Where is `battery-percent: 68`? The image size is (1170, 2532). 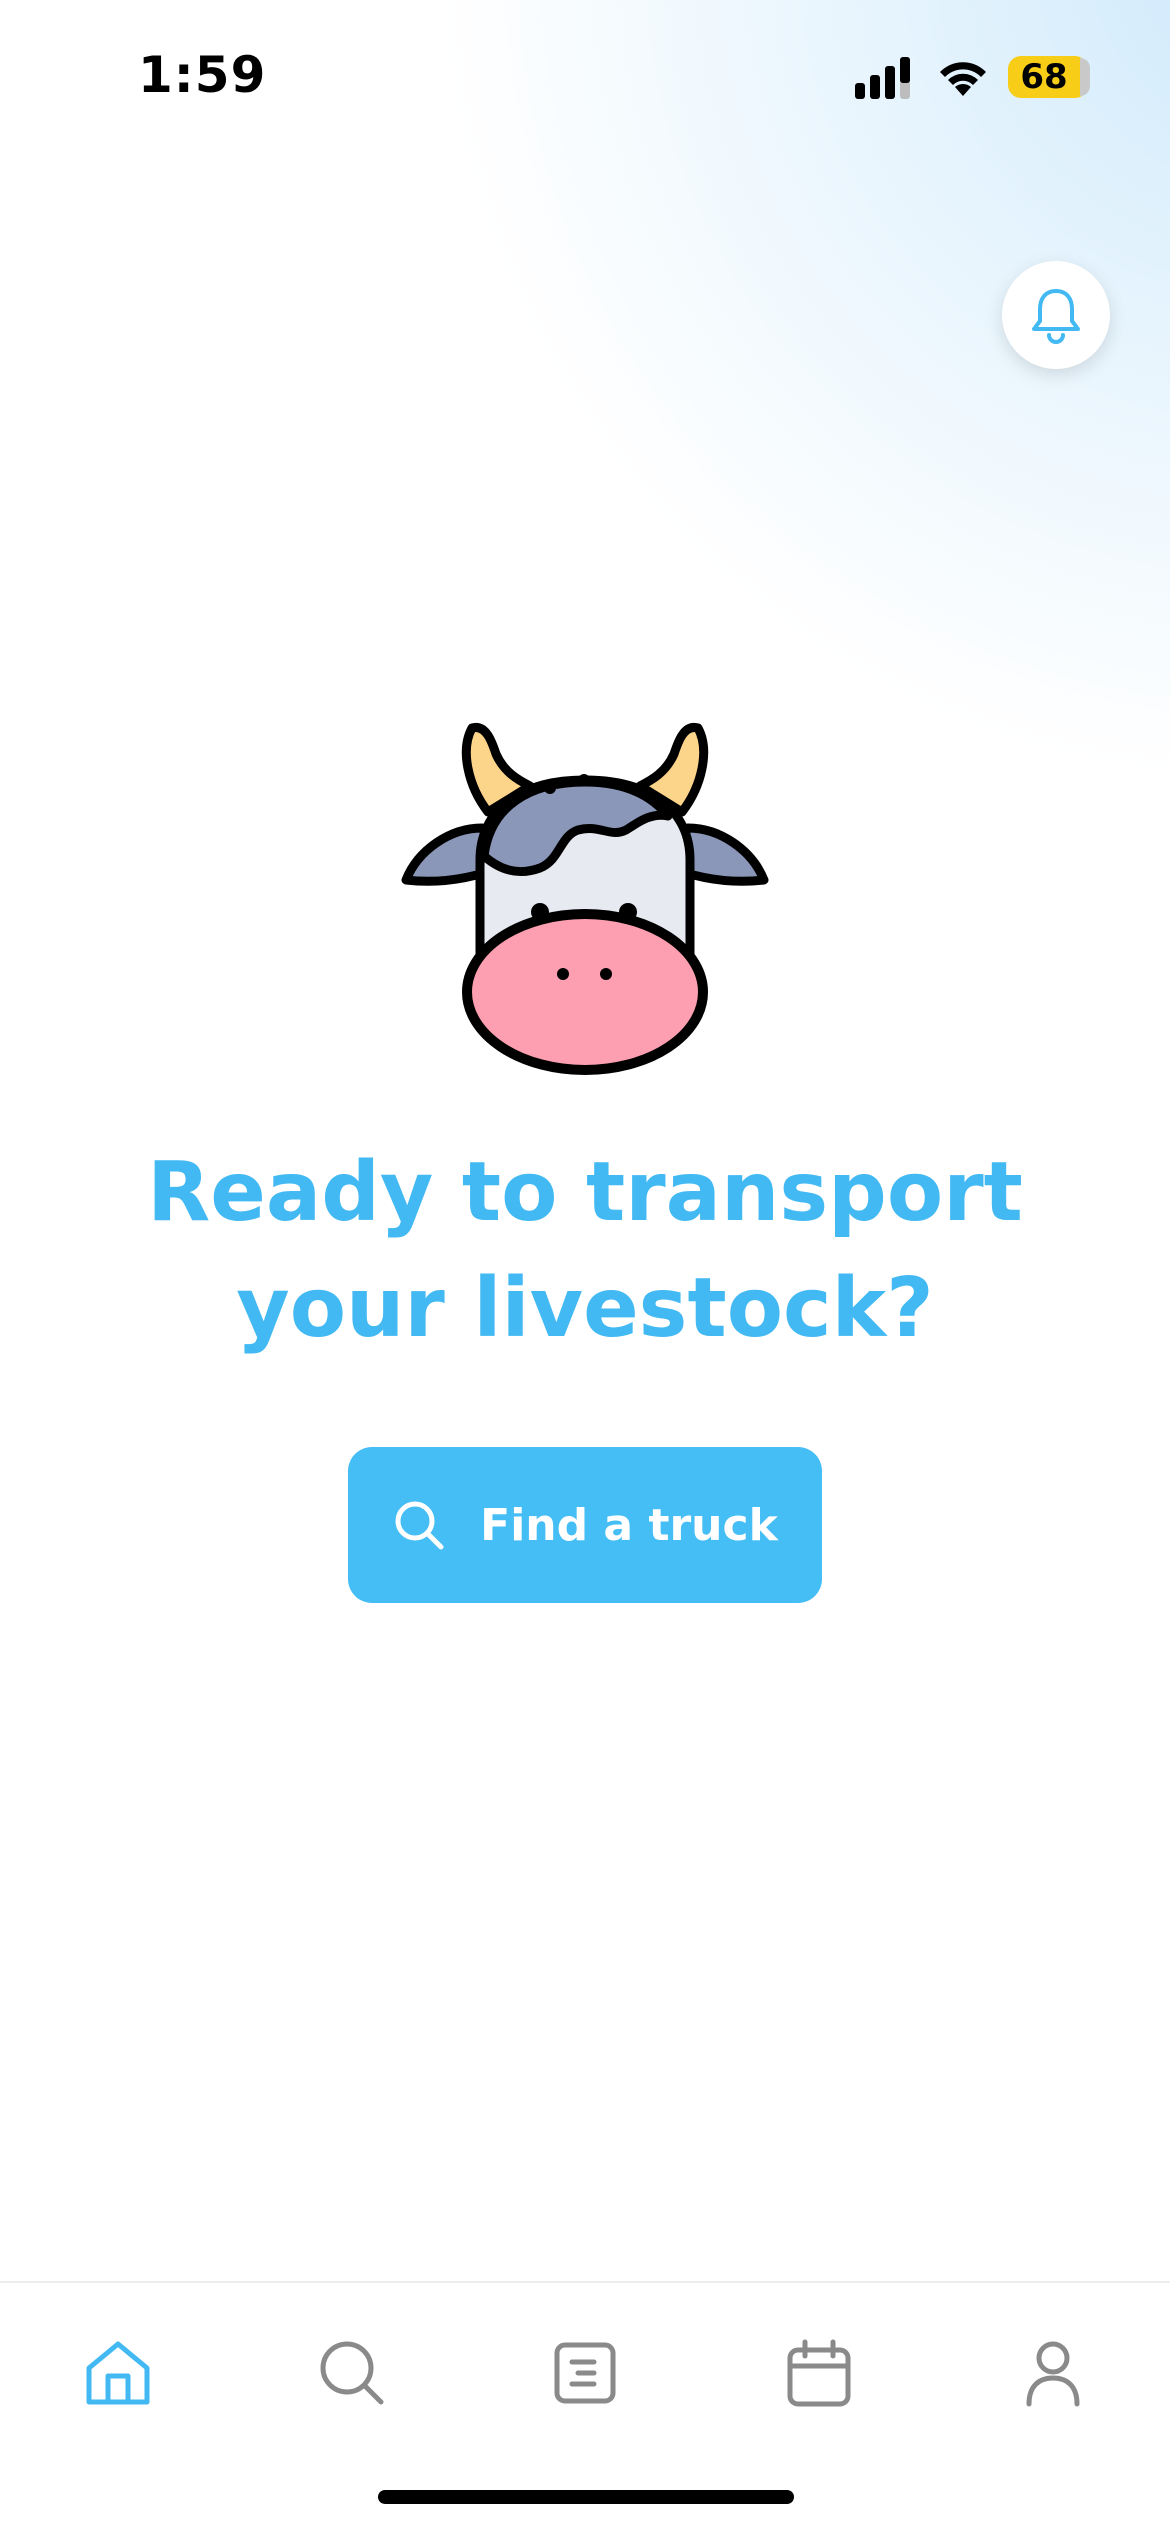
battery-percent: 68 is located at coordinates (1044, 77).